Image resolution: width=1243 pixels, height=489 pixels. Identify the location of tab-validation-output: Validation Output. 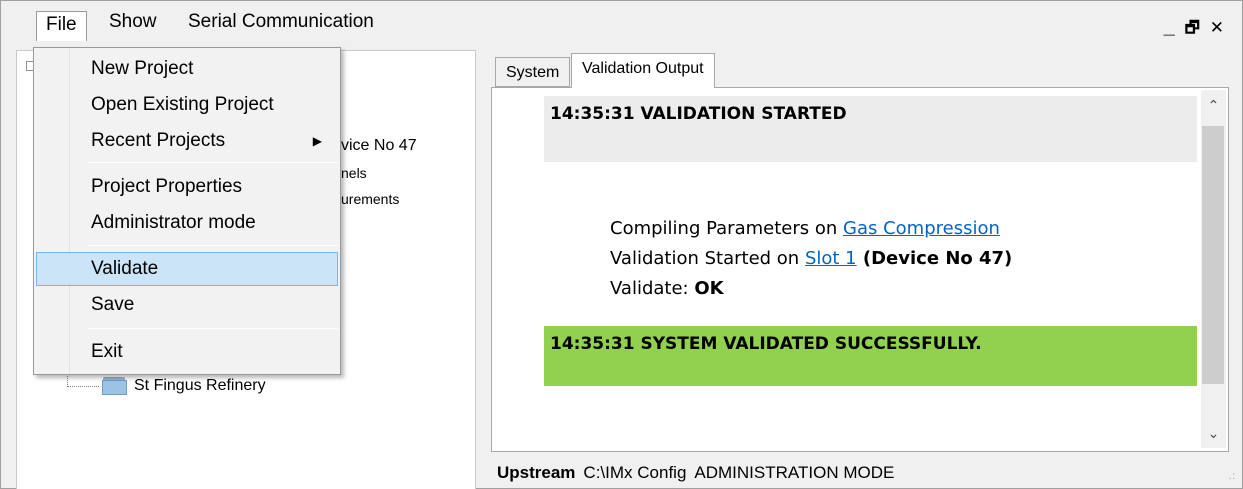
(643, 70).